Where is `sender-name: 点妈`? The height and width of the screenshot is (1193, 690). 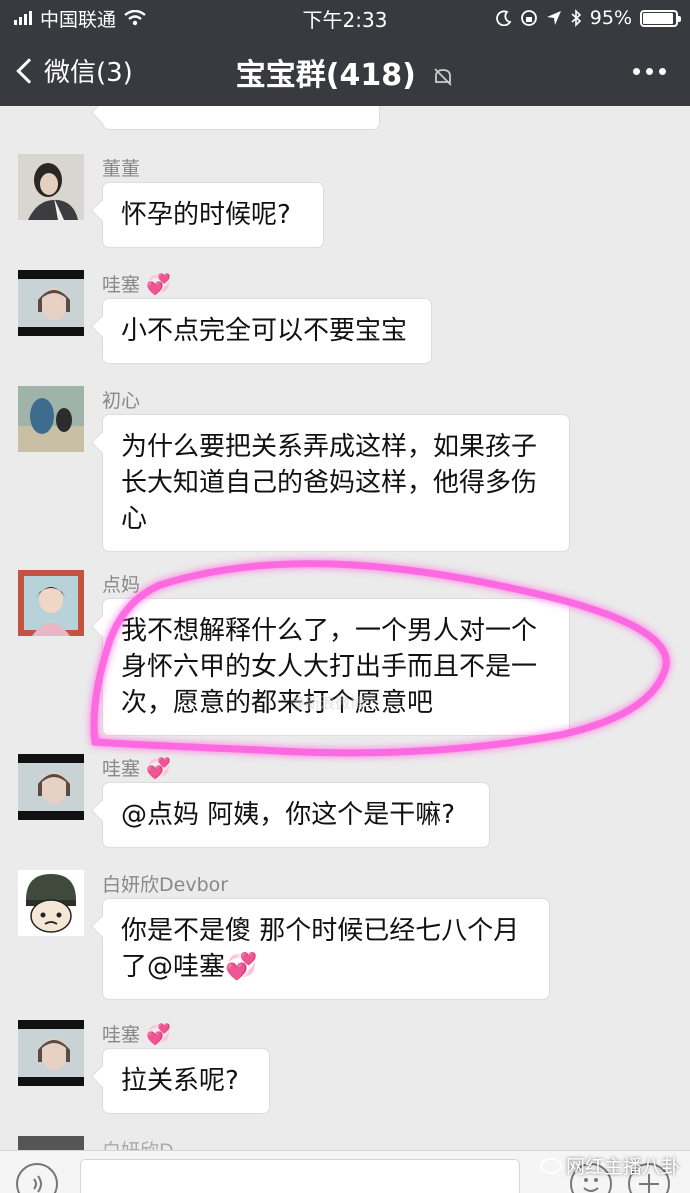 sender-name: 点妈 is located at coordinates (121, 585).